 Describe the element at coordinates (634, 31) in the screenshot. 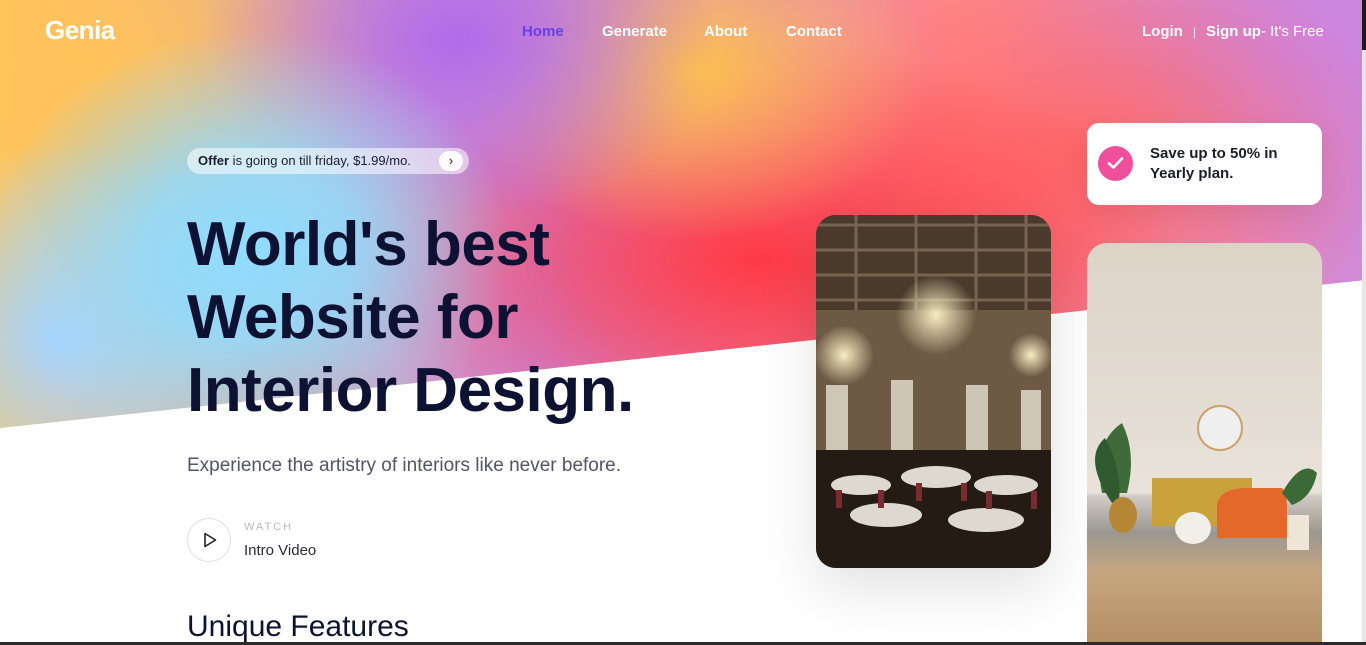

I see `nav-generate-link: Generate` at that location.